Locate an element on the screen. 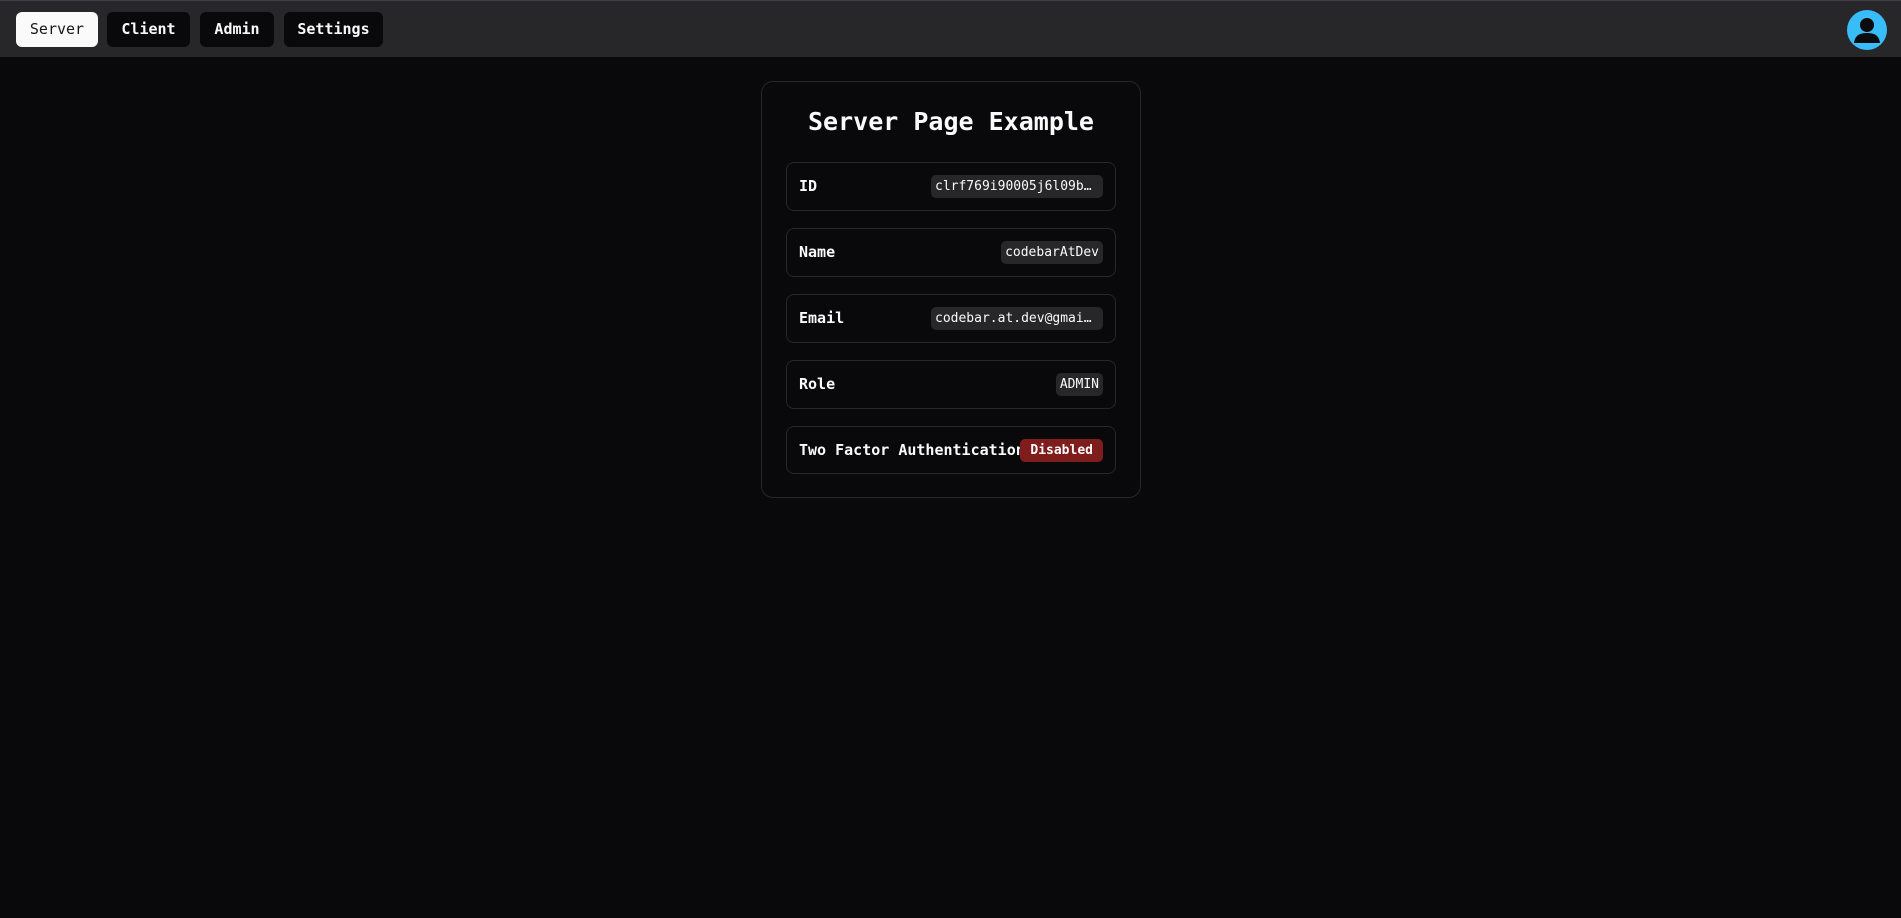 The width and height of the screenshot is (1901, 918). two-factor-row: Two Factor Authentication Disabled is located at coordinates (951, 450).